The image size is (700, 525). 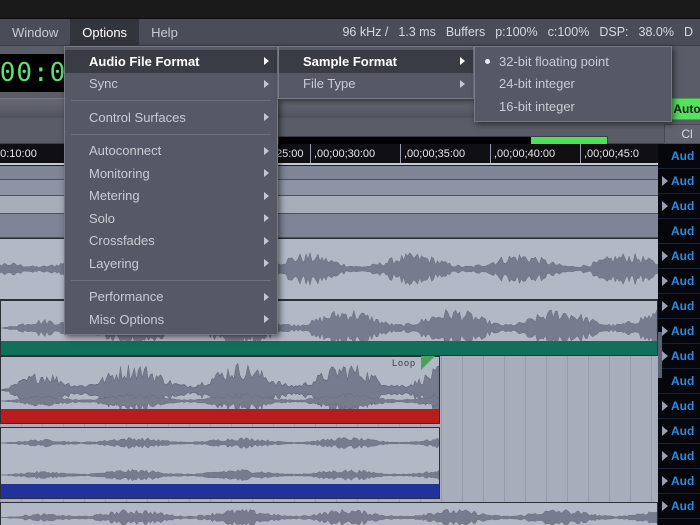 I want to click on sample-format-item-24-bit-integer: 24-bit integer, so click(x=573, y=84).